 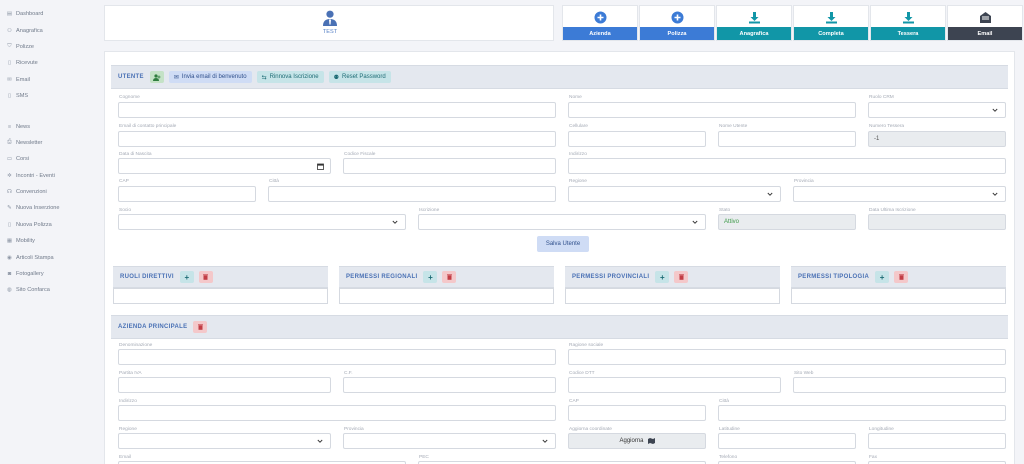 I want to click on azienda-title: AZIENDA PRINCIPALE, so click(x=153, y=327).